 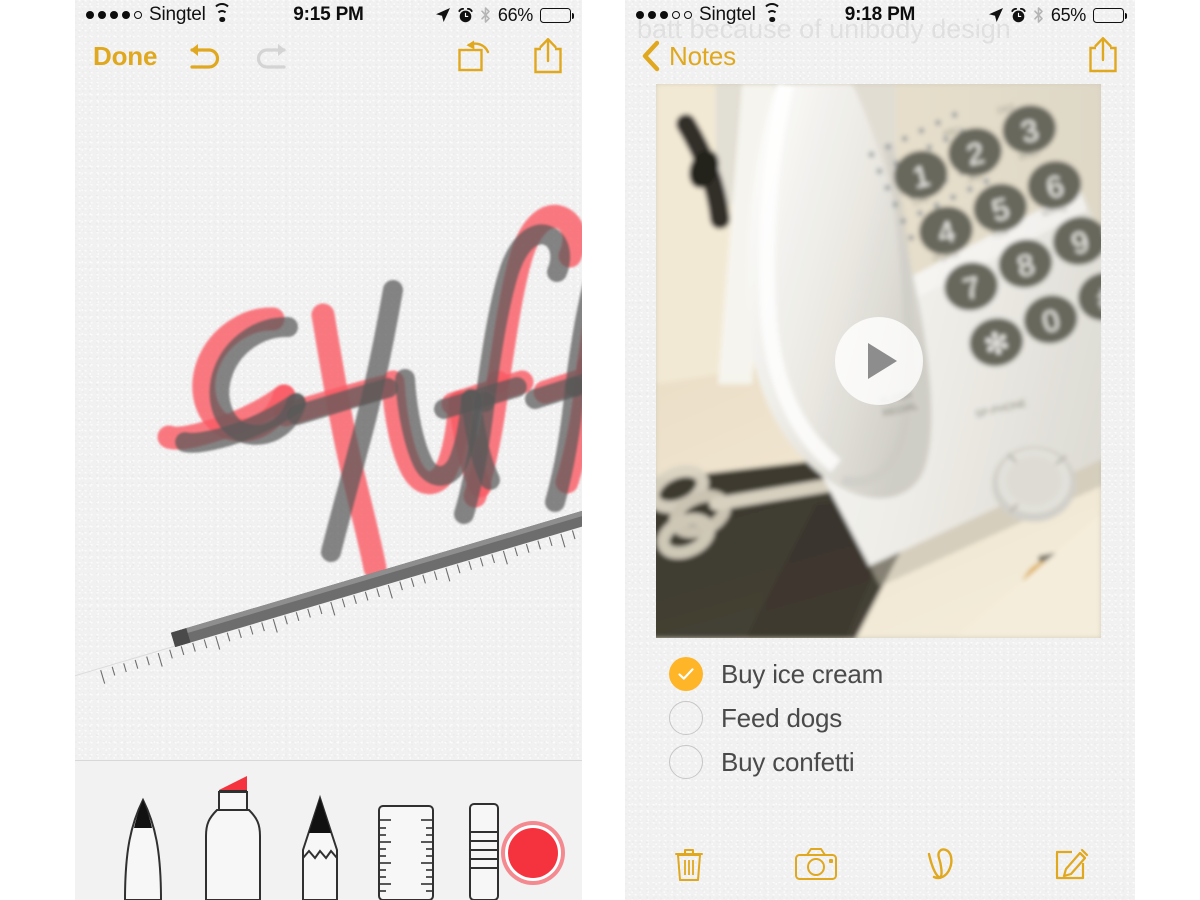 I want to click on squiggle-icon, so click(x=940, y=864).